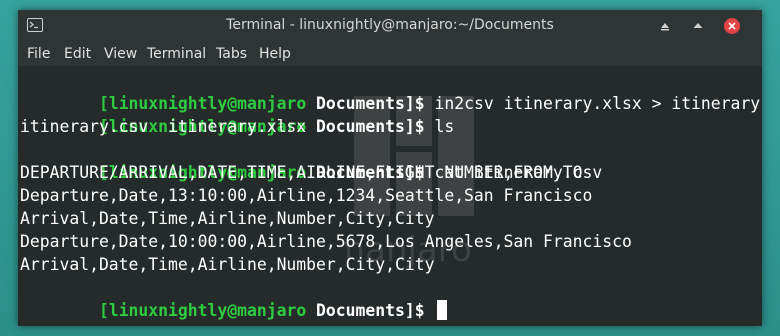 The width and height of the screenshot is (780, 336). What do you see at coordinates (202, 310) in the screenshot?
I see `prompt-user-host: [linuxnightly@manjaro` at bounding box center [202, 310].